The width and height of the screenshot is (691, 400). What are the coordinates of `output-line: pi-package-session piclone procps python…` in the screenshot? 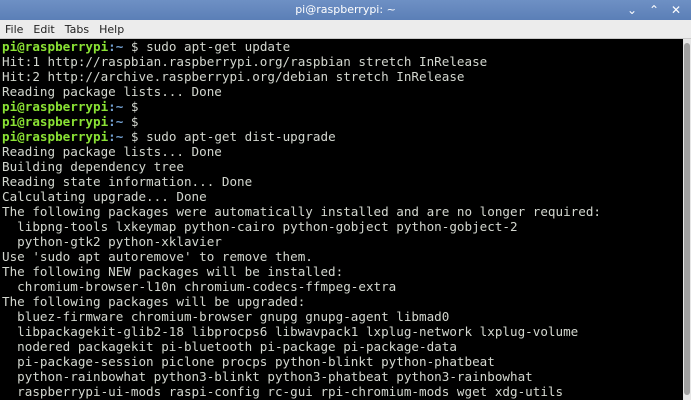 It's located at (248, 361).